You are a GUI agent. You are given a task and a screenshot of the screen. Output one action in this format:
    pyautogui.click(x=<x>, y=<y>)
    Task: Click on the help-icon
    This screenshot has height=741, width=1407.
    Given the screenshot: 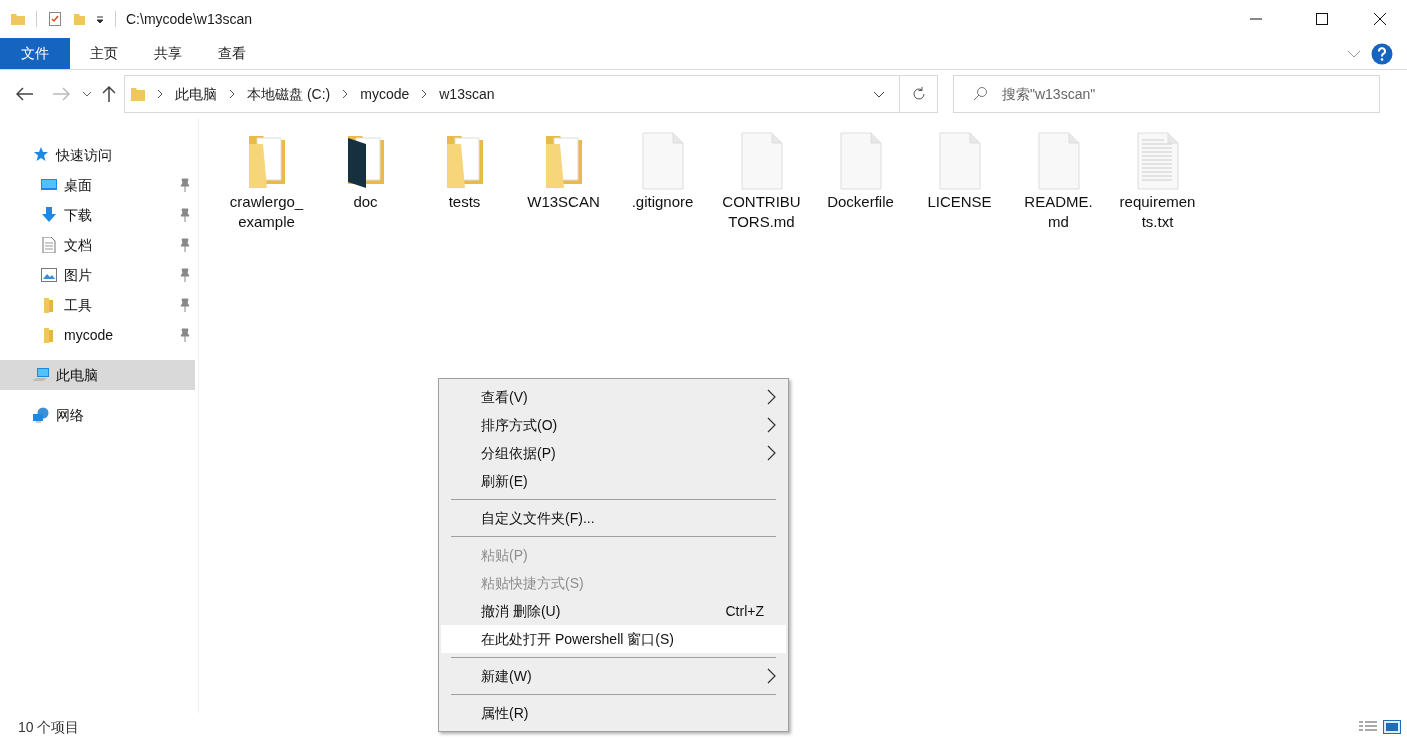 What is the action you would take?
    pyautogui.click(x=1382, y=53)
    